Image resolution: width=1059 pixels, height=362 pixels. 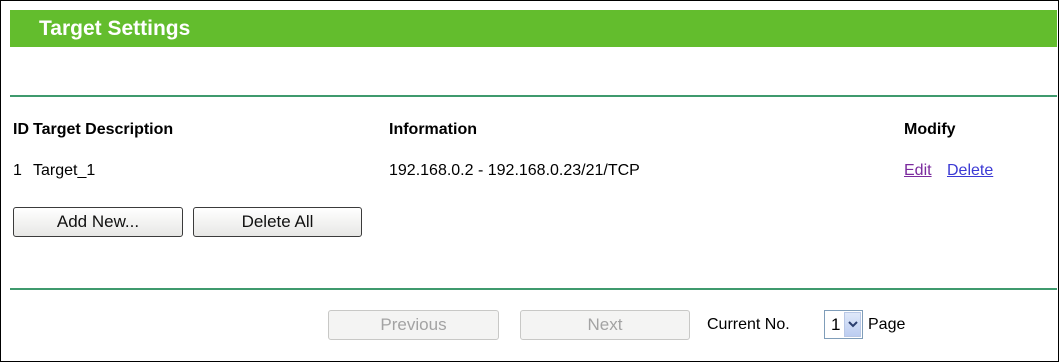 I want to click on column-header-modify: Modify, so click(x=930, y=129).